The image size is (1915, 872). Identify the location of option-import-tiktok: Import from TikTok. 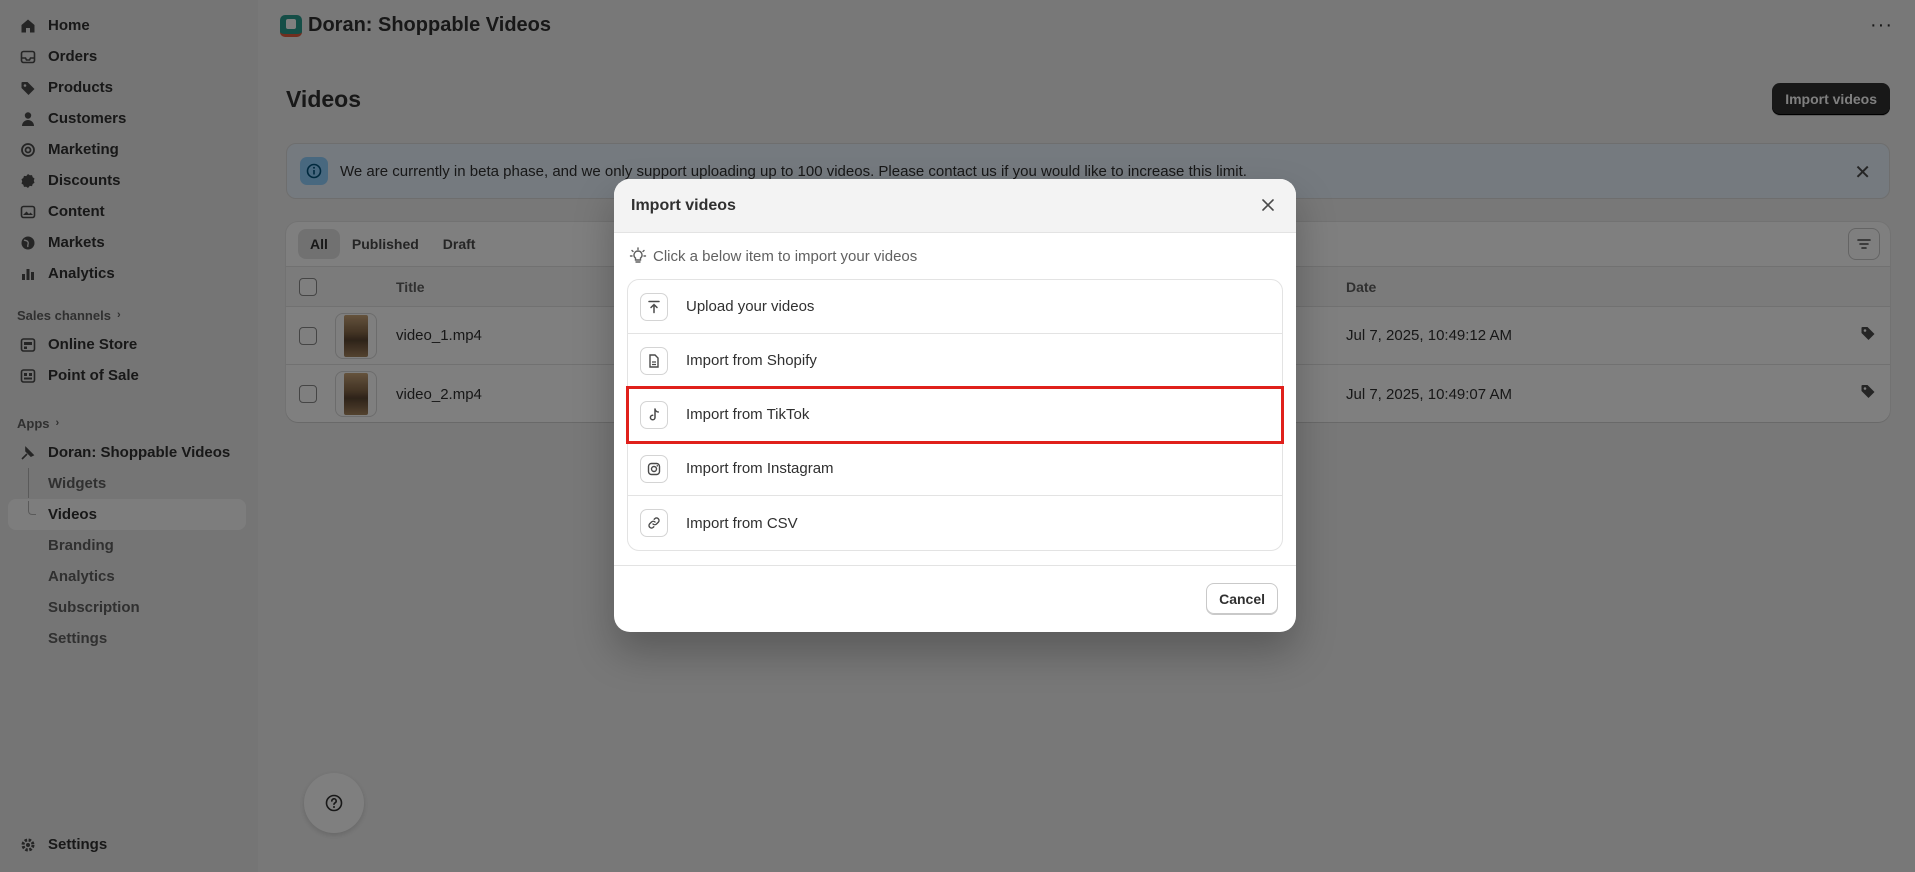
(955, 415).